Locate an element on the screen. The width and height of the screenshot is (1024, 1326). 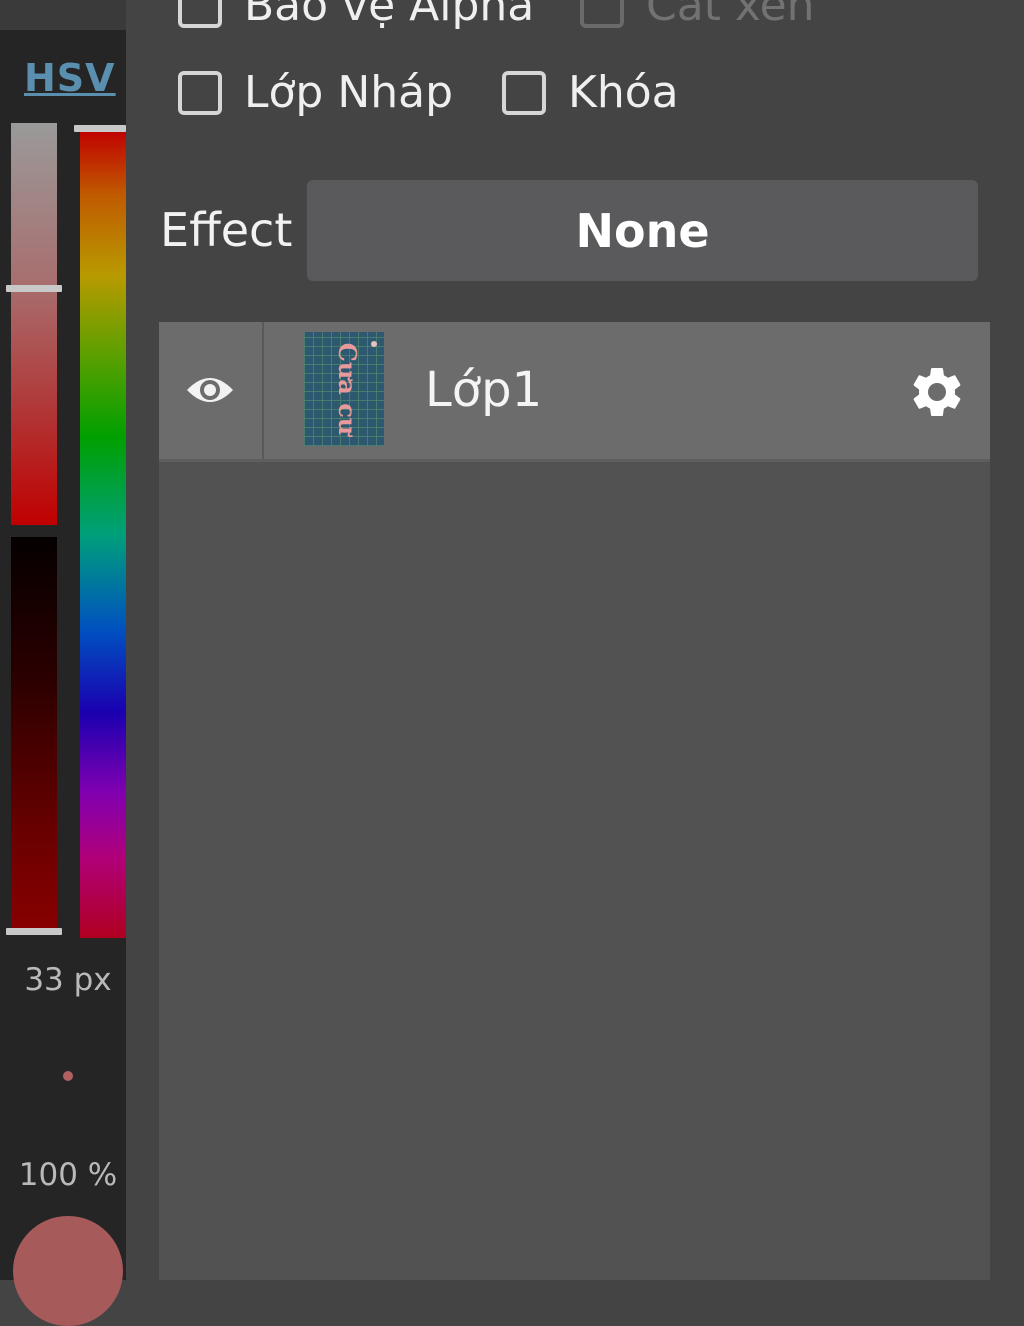
clipping-label: Cắt xén is located at coordinates (730, 15).